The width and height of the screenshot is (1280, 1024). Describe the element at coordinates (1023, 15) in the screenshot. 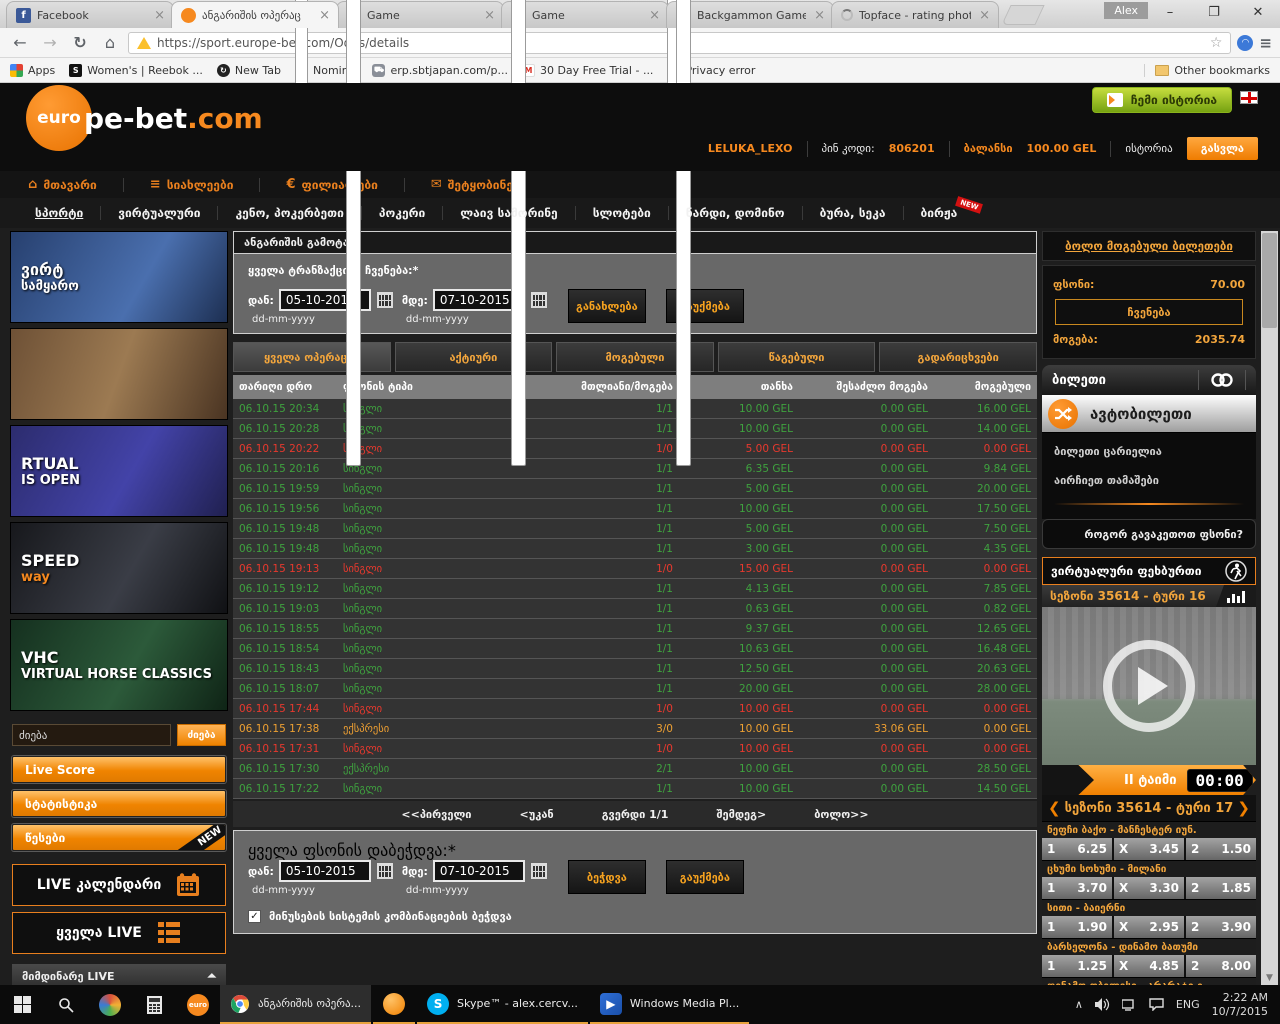

I see `new-tab-button` at that location.